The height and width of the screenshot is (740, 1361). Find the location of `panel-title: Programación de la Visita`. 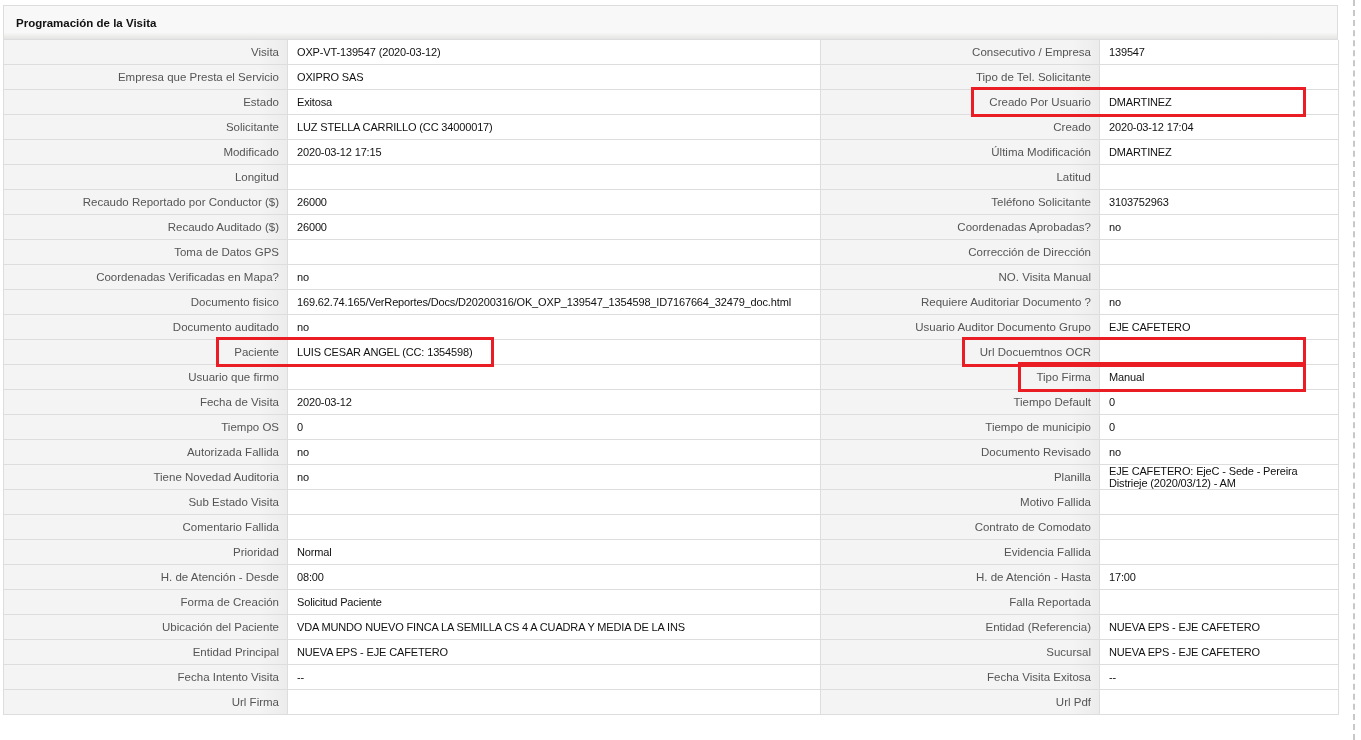

panel-title: Programación de la Visita is located at coordinates (86, 22).